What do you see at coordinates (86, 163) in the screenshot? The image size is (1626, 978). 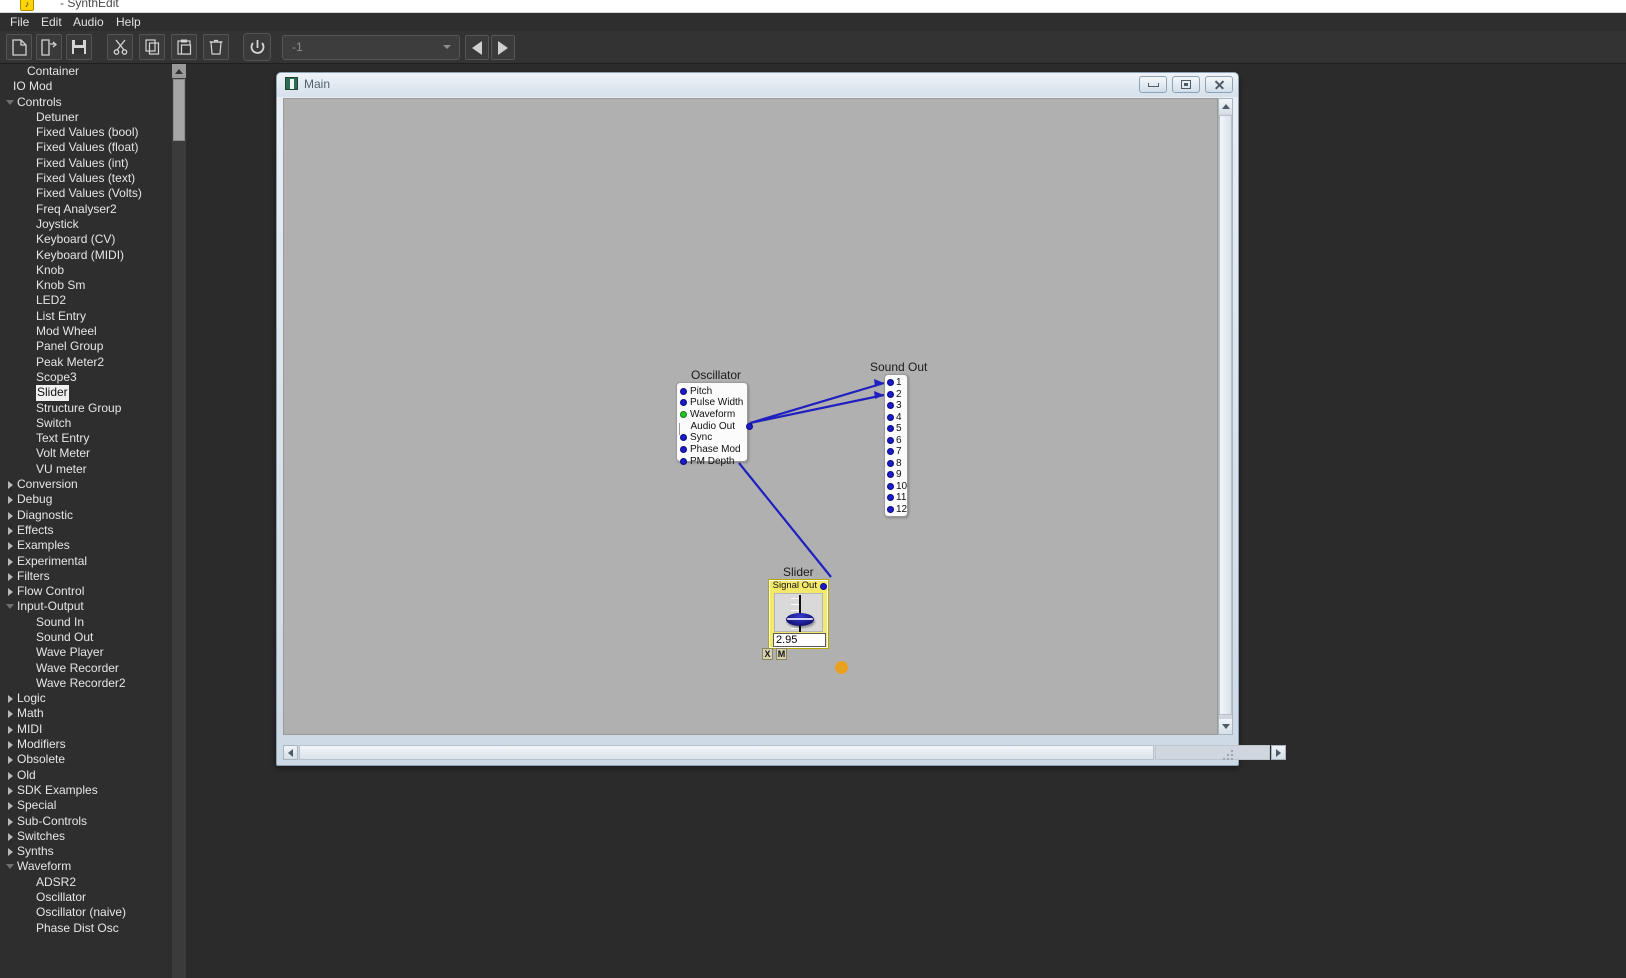 I see `sidebar-item-fixed-values-int: Fixed Values (int)` at bounding box center [86, 163].